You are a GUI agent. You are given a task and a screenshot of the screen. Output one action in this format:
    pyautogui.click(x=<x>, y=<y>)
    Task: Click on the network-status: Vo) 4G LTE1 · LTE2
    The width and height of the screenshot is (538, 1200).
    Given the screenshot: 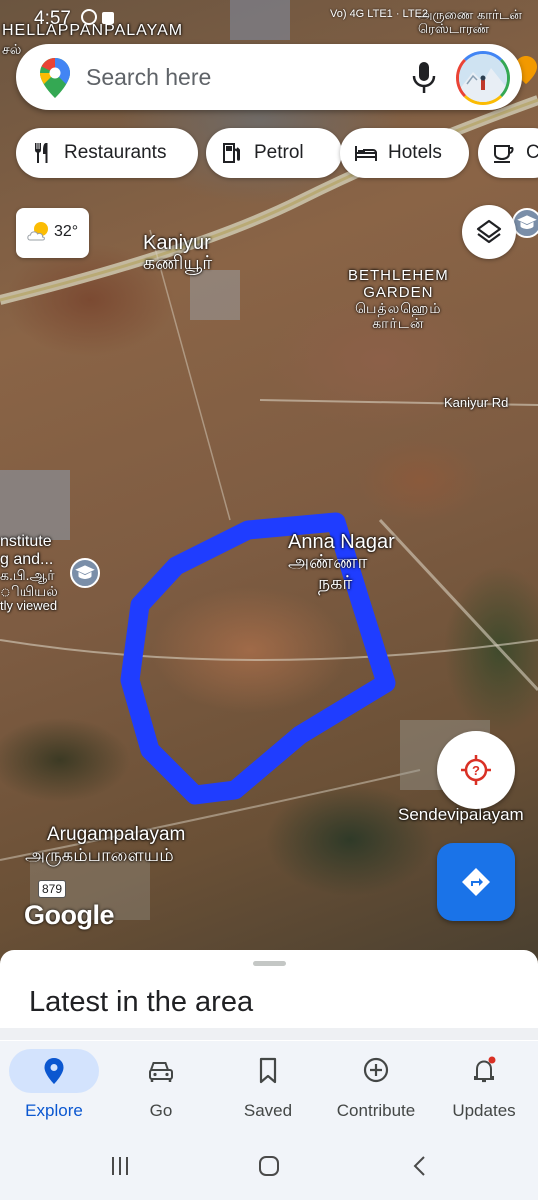 What is the action you would take?
    pyautogui.click(x=379, y=14)
    